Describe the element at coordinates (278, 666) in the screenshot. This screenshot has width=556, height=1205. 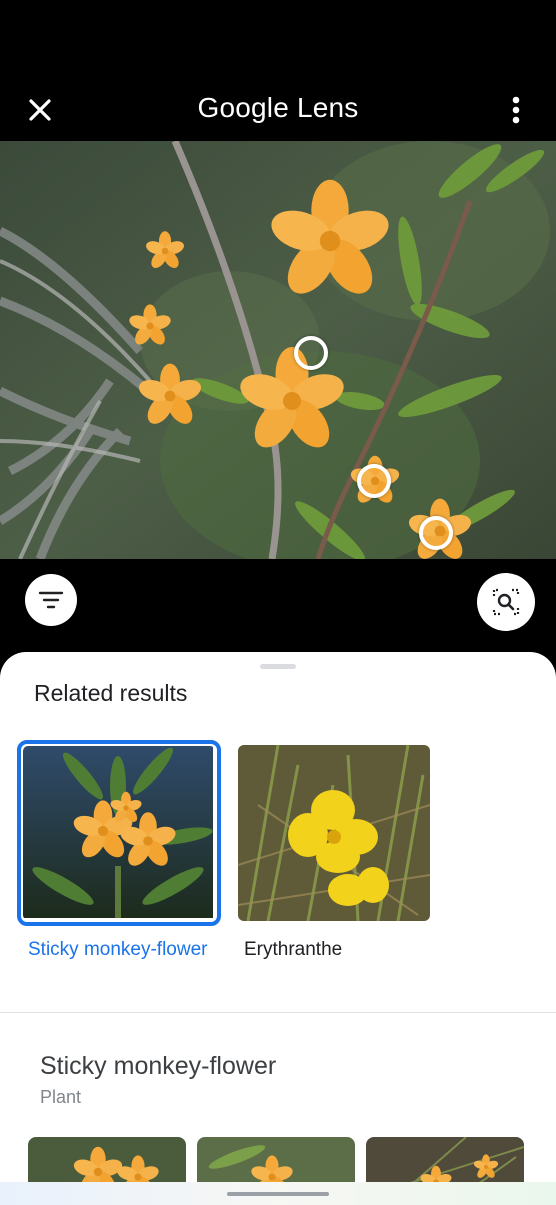
I see `drag-handle` at that location.